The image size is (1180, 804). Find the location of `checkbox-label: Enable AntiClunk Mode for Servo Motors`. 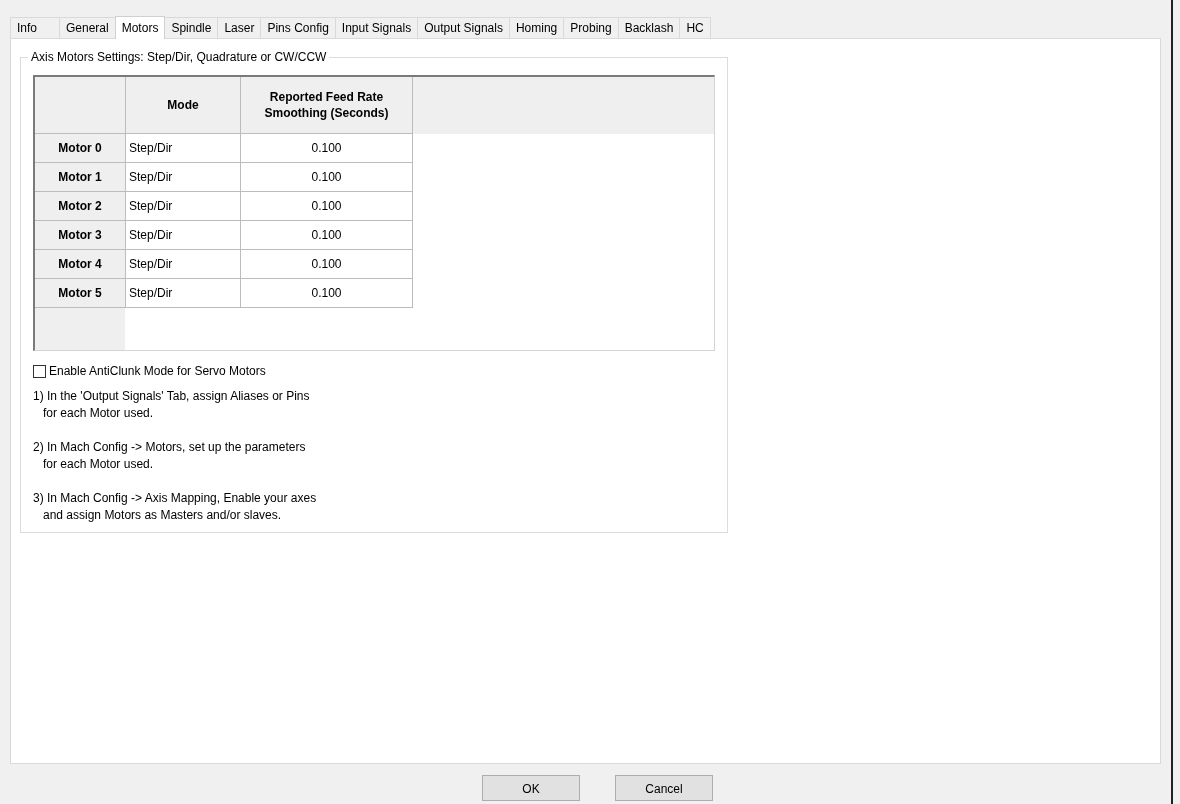

checkbox-label: Enable AntiClunk Mode for Servo Motors is located at coordinates (157, 371).